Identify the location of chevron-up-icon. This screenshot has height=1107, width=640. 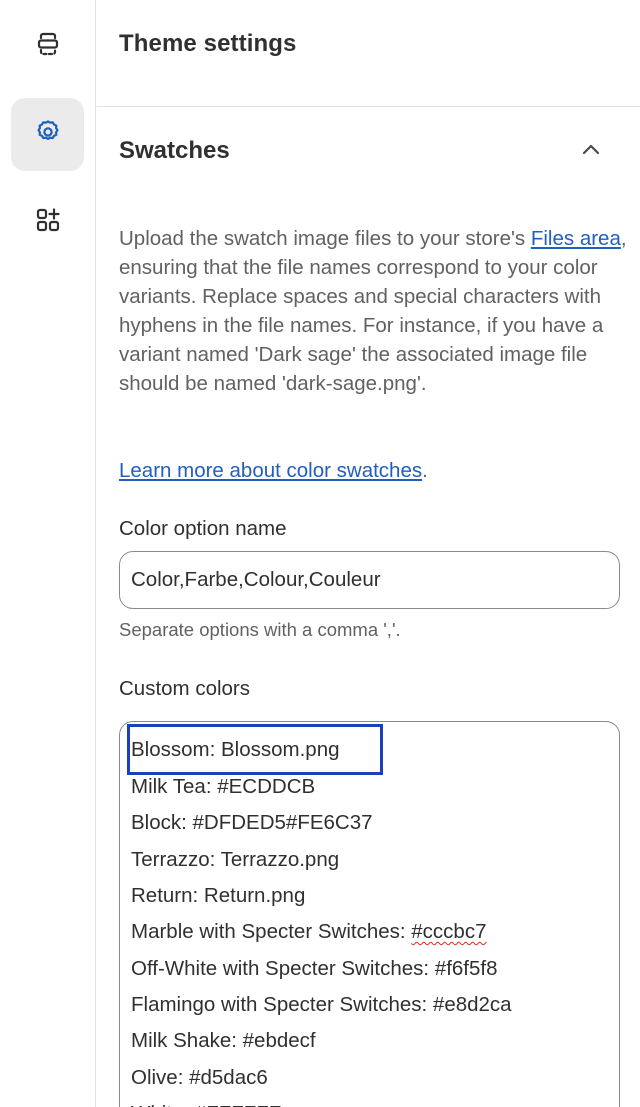
(591, 151).